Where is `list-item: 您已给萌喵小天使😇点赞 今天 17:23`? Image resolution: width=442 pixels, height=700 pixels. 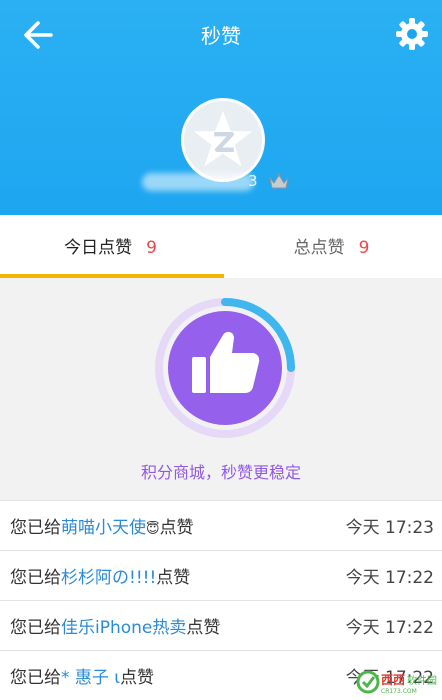
list-item: 您已给萌喵小天使😇点赞 今天 17:23 is located at coordinates (221, 525).